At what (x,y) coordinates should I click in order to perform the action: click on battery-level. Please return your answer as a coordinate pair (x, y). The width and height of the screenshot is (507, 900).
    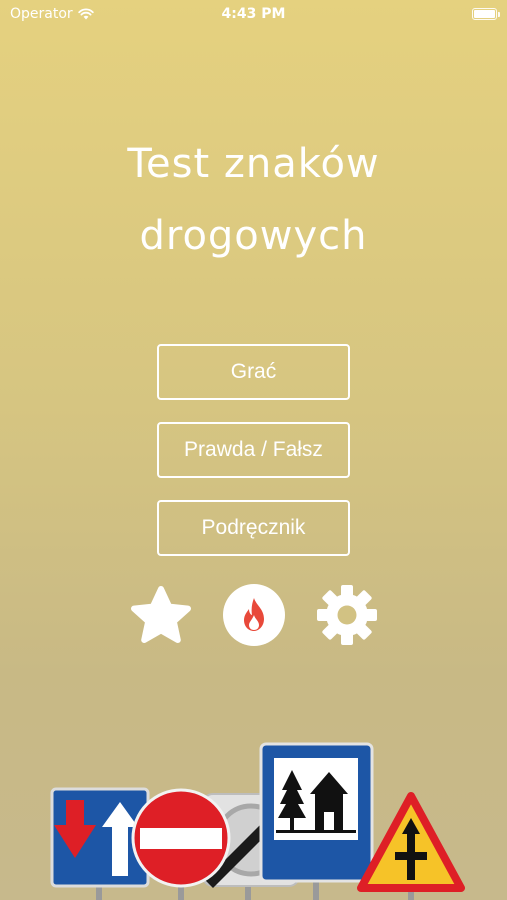
    Looking at the image, I should click on (484, 14).